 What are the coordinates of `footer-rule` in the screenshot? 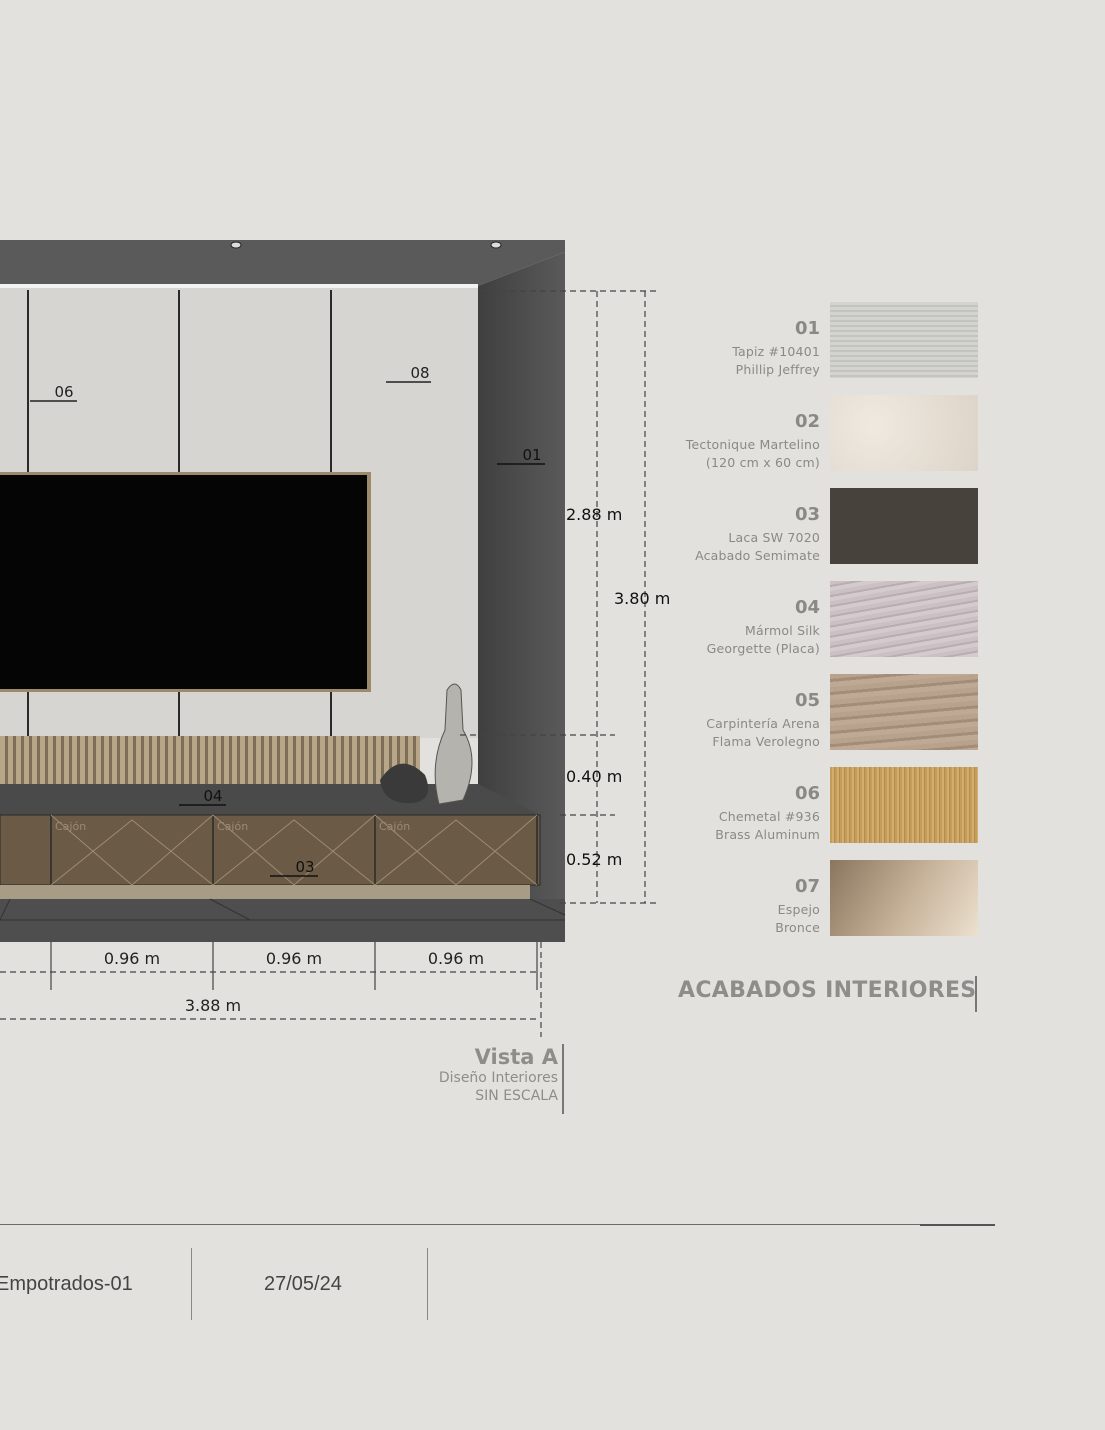 It's located at (497, 1224).